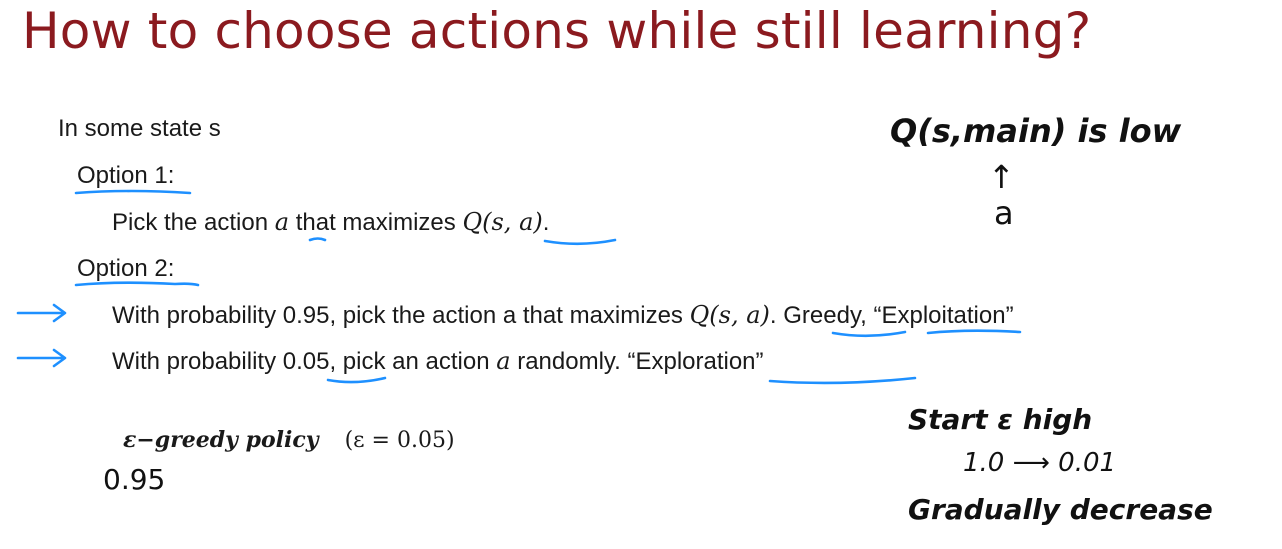 This screenshot has width=1282, height=549. I want to click on option1-label: Option 1, so click(122, 175).